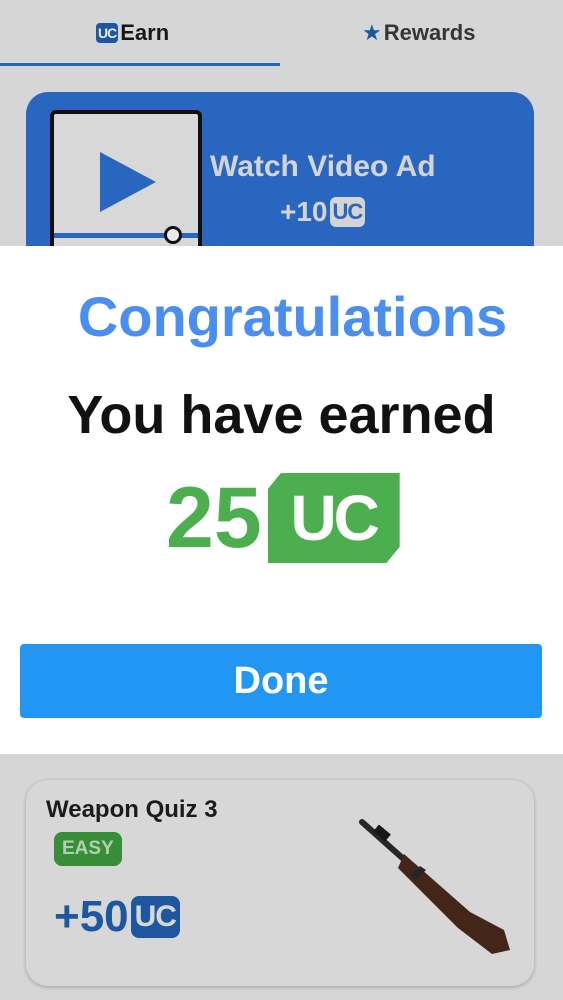 The height and width of the screenshot is (1000, 563). Describe the element at coordinates (281, 415) in the screenshot. I see `dialog-subtitle: You have earned` at that location.